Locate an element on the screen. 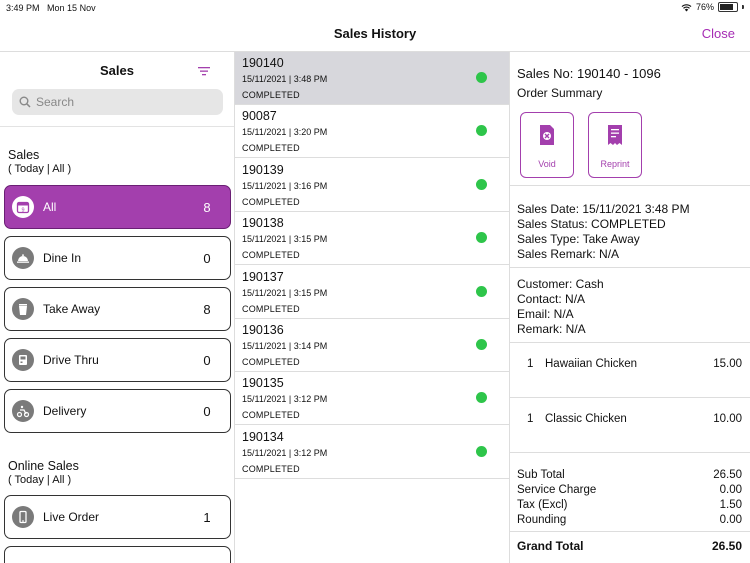 The height and width of the screenshot is (563, 750). tax-value: 1.50 is located at coordinates (730, 505).